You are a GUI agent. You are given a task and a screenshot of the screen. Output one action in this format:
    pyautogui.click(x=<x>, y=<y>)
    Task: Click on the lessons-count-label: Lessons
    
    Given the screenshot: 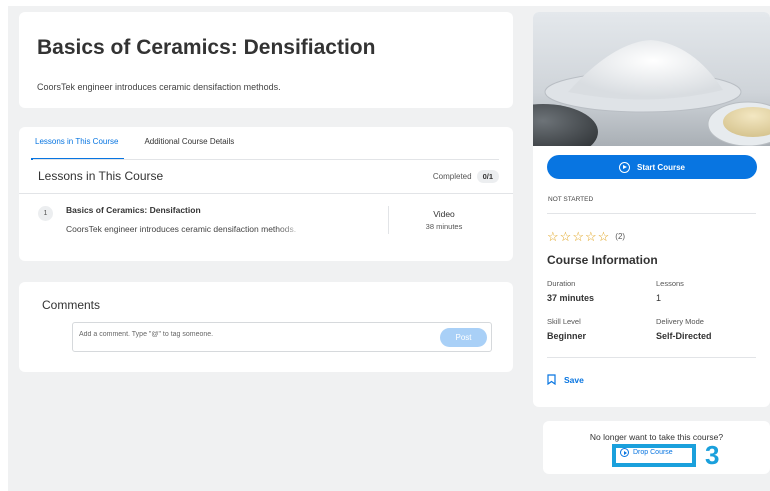 What is the action you would take?
    pyautogui.click(x=670, y=283)
    